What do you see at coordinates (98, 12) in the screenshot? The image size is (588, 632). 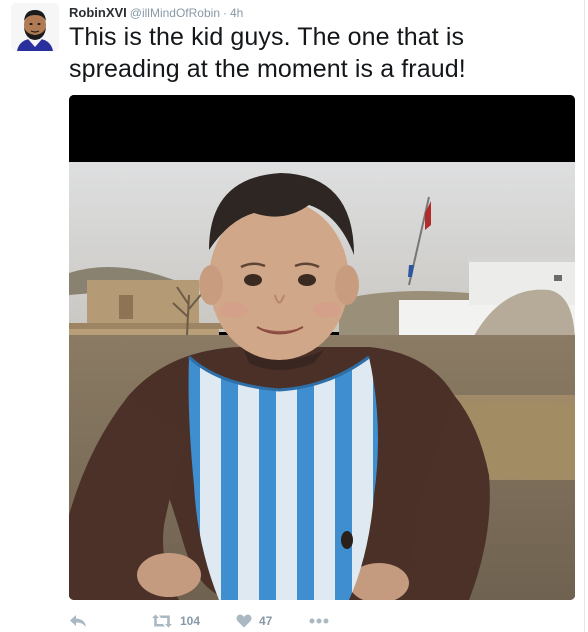 I see `author-display-name: RobinXVI` at bounding box center [98, 12].